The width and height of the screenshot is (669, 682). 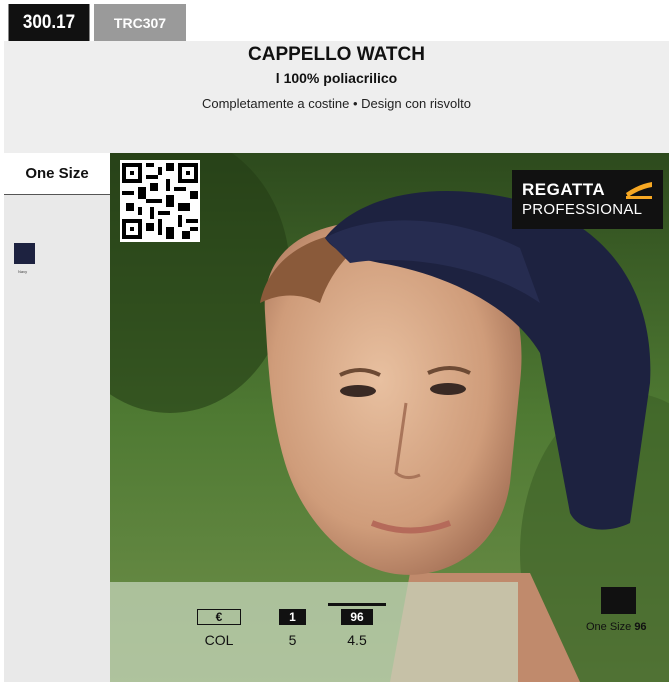 What do you see at coordinates (292, 617) in the screenshot?
I see `qty-badge: 1` at bounding box center [292, 617].